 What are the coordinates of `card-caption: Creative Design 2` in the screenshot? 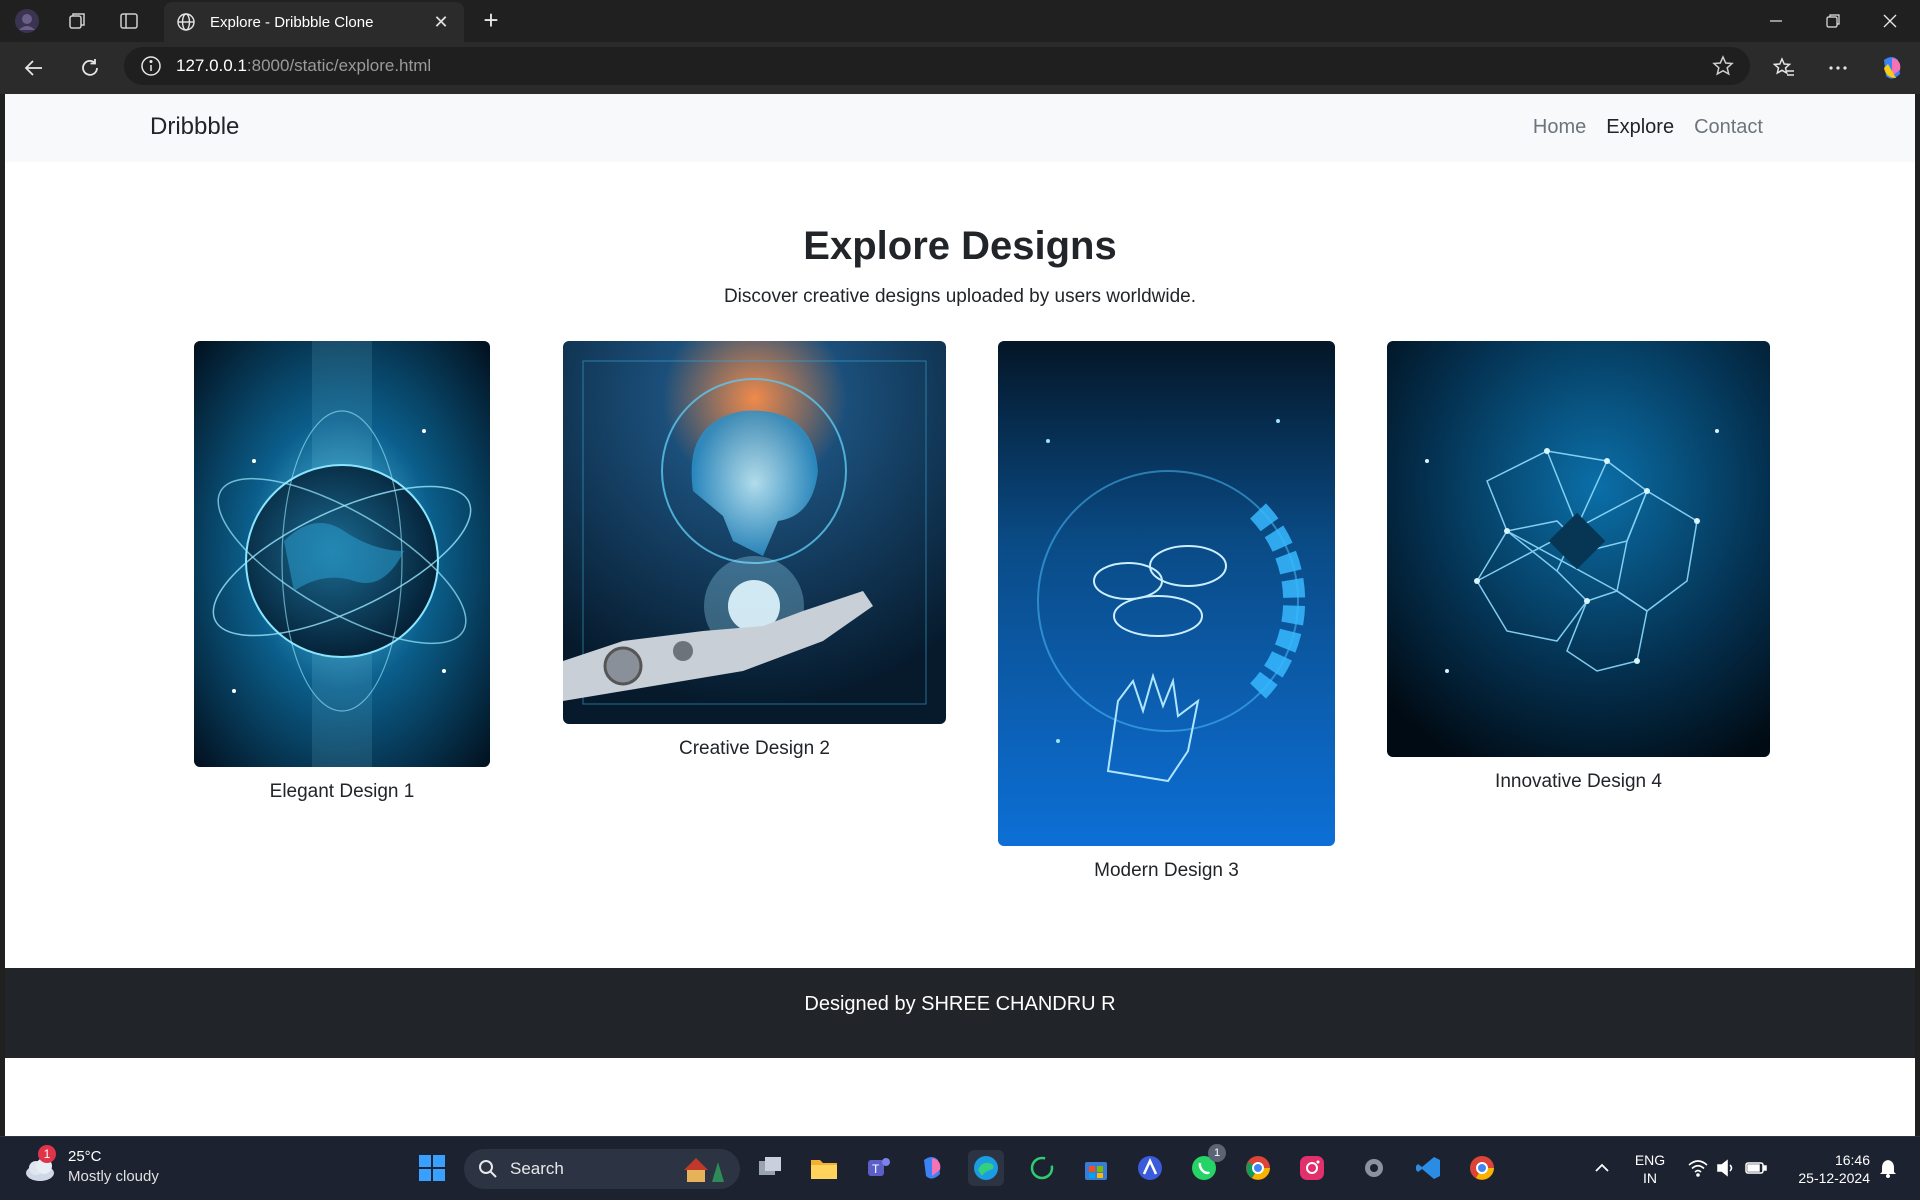 It's located at (754, 748).